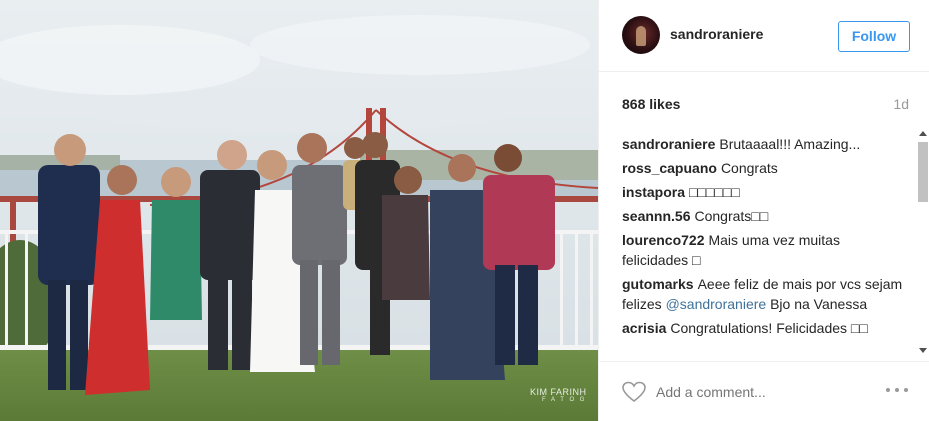 Image resolution: width=929 pixels, height=421 pixels. What do you see at coordinates (874, 36) in the screenshot?
I see `follow-button: Follow` at bounding box center [874, 36].